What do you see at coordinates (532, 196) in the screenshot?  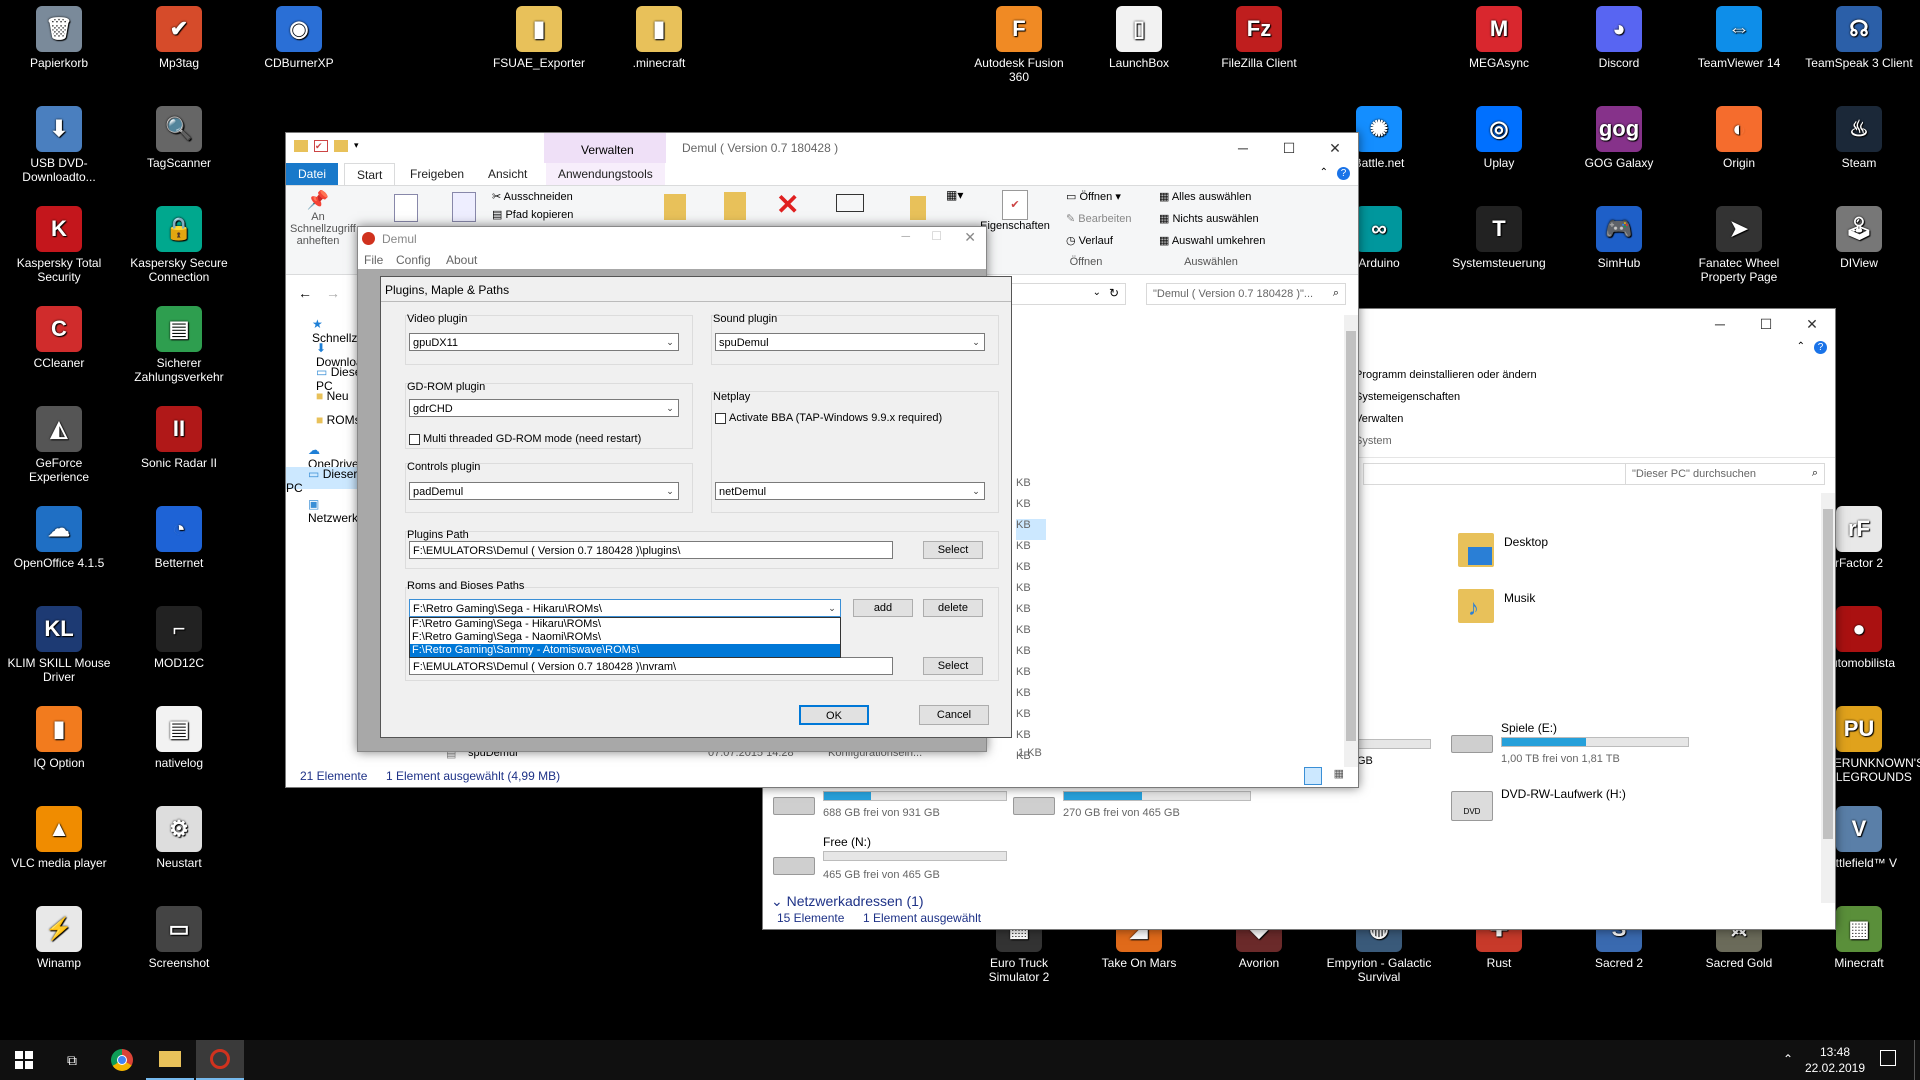 I see `cut-button: ✂ Ausschneiden` at bounding box center [532, 196].